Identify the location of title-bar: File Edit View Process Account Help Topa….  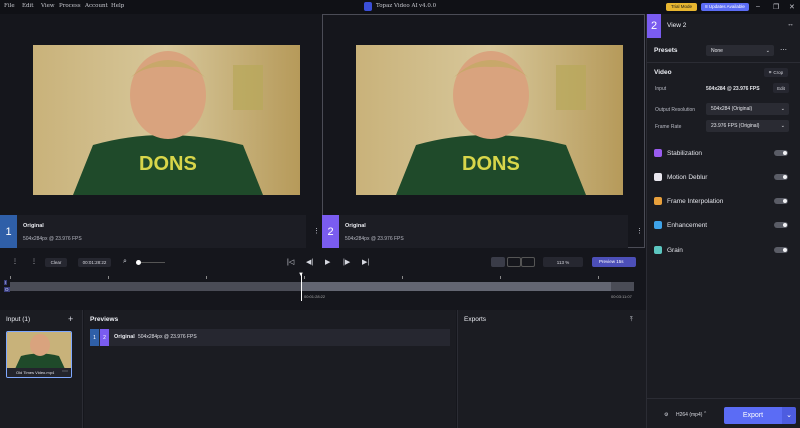
(400, 7).